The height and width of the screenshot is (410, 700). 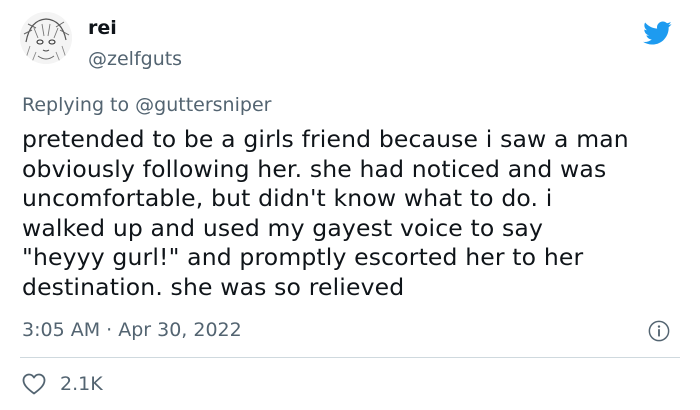 I want to click on author-name: rei, so click(x=102, y=28).